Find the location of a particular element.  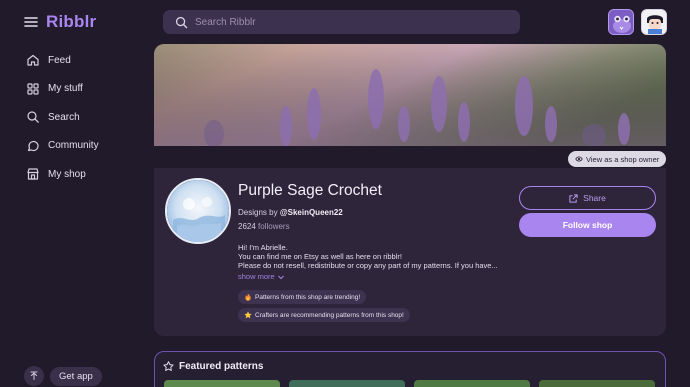

followers-count: 2624 followers is located at coordinates (264, 226).